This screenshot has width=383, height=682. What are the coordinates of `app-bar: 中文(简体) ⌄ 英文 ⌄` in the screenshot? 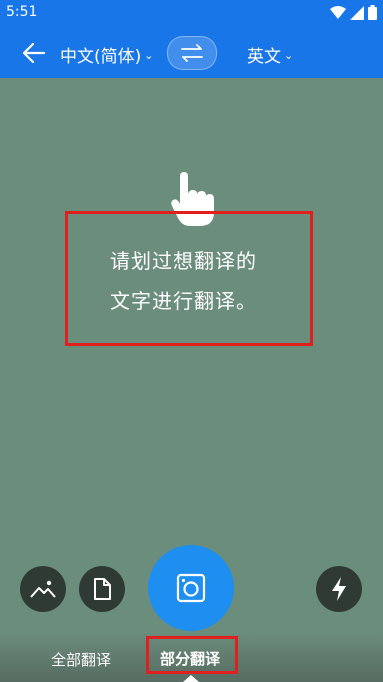 It's located at (191, 53).